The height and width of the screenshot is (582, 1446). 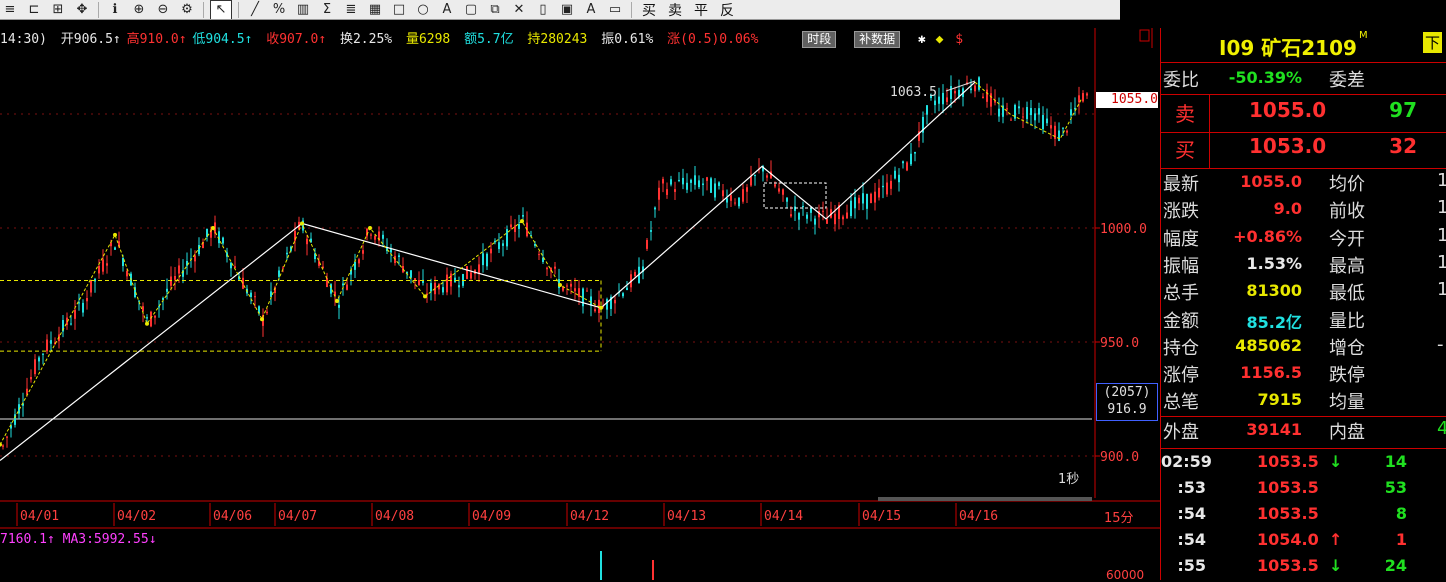 What do you see at coordinates (1119, 343) in the screenshot?
I see `y-axis-label: 950.0` at bounding box center [1119, 343].